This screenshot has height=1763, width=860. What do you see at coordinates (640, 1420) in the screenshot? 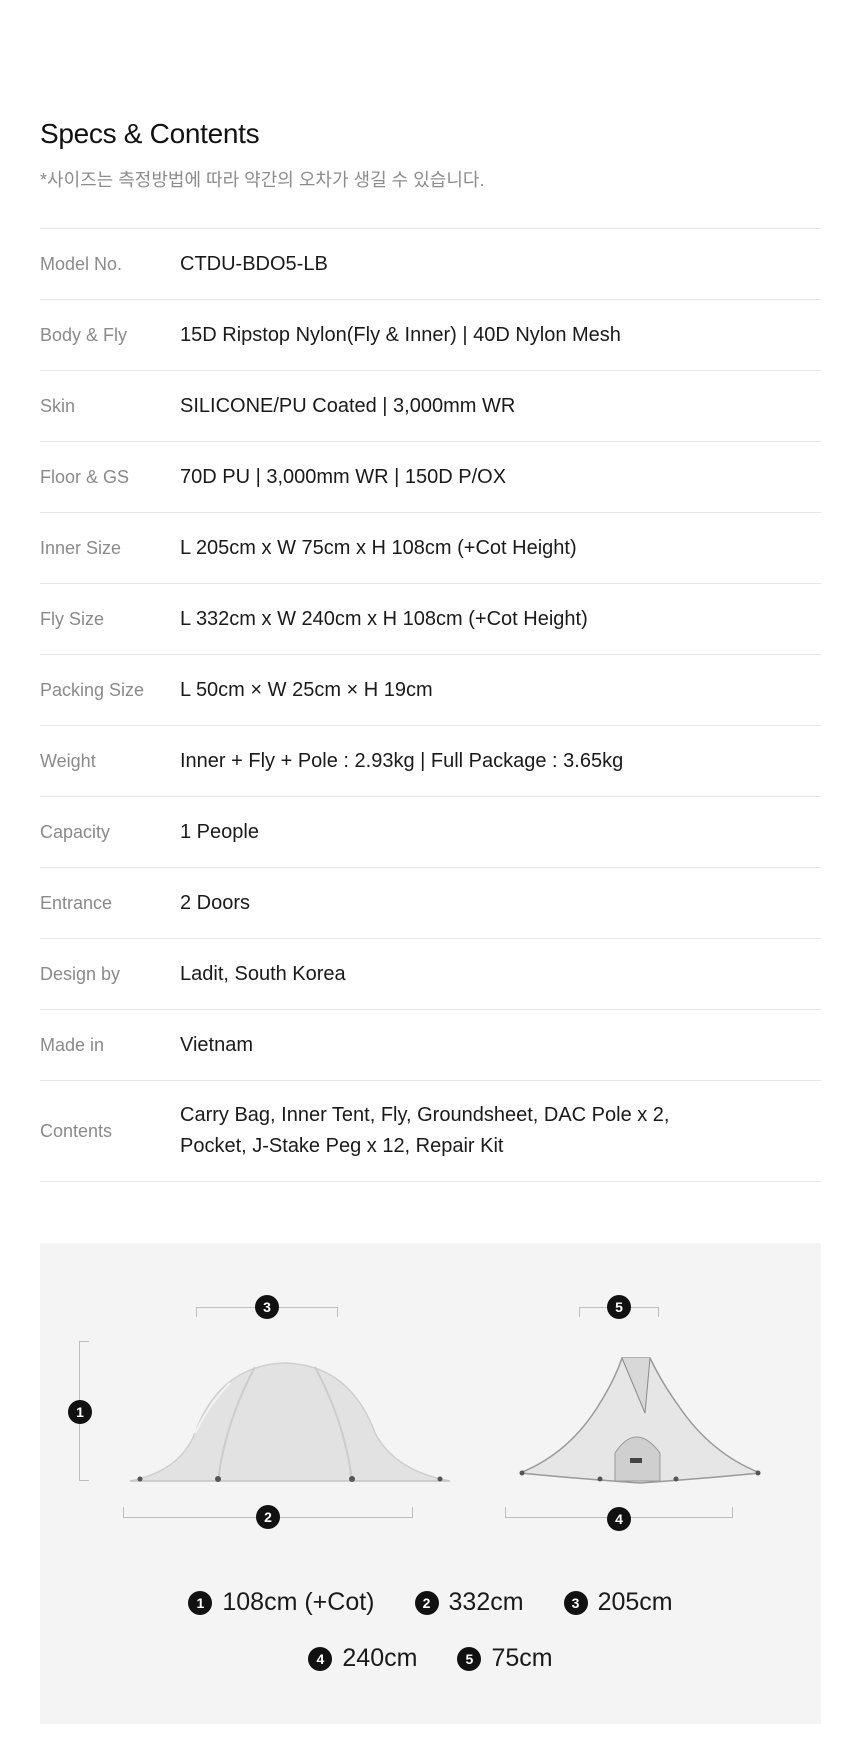
I see `tent-front-view-image` at bounding box center [640, 1420].